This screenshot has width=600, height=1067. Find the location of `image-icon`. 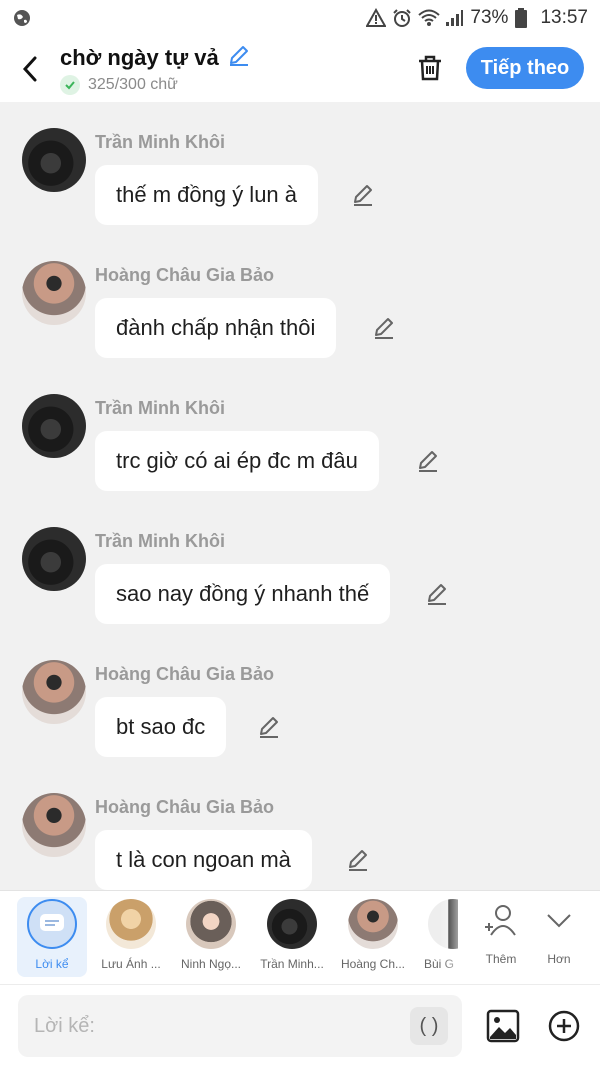

image-icon is located at coordinates (503, 1026).